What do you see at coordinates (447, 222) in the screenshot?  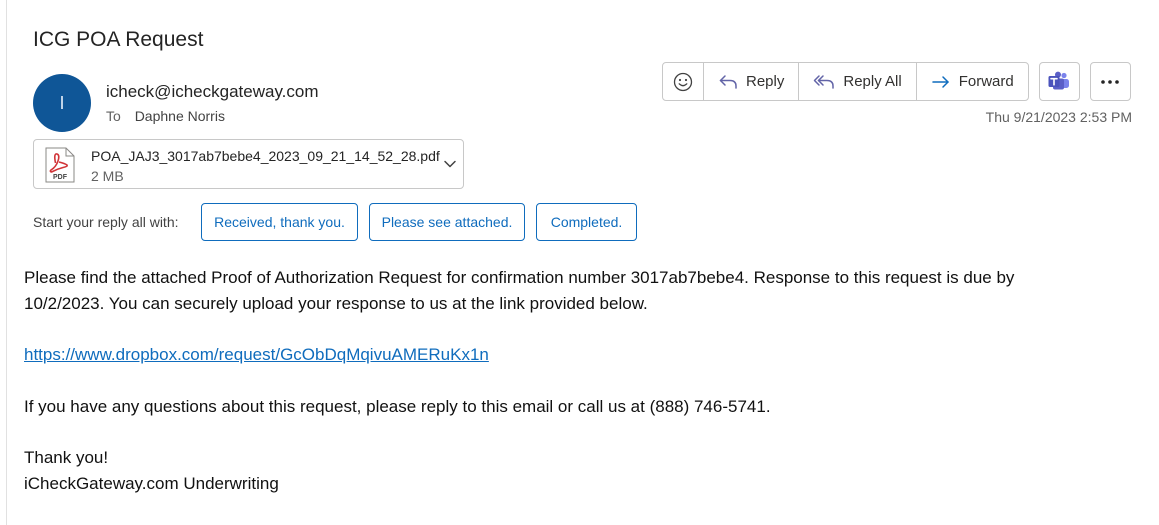 I see `suggested-reply-attached: Please see attached.` at bounding box center [447, 222].